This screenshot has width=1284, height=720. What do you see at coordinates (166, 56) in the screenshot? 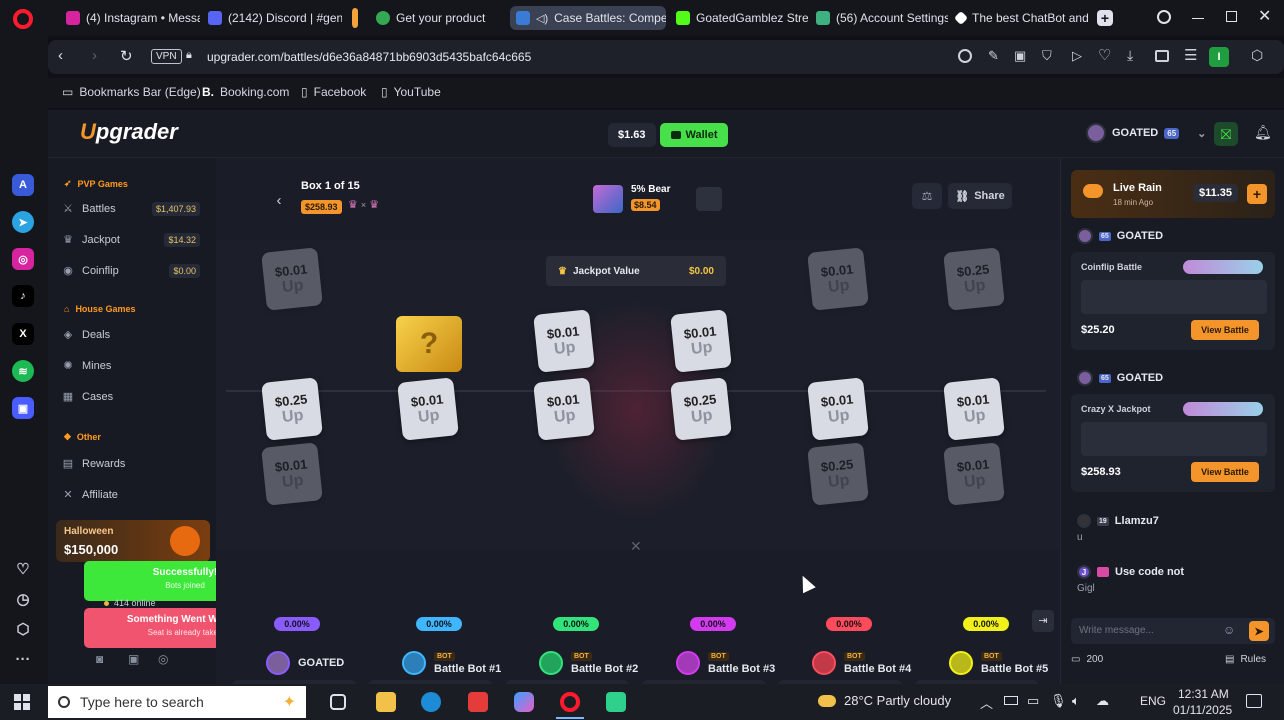
I see `vpn-badge: VPN` at bounding box center [166, 56].